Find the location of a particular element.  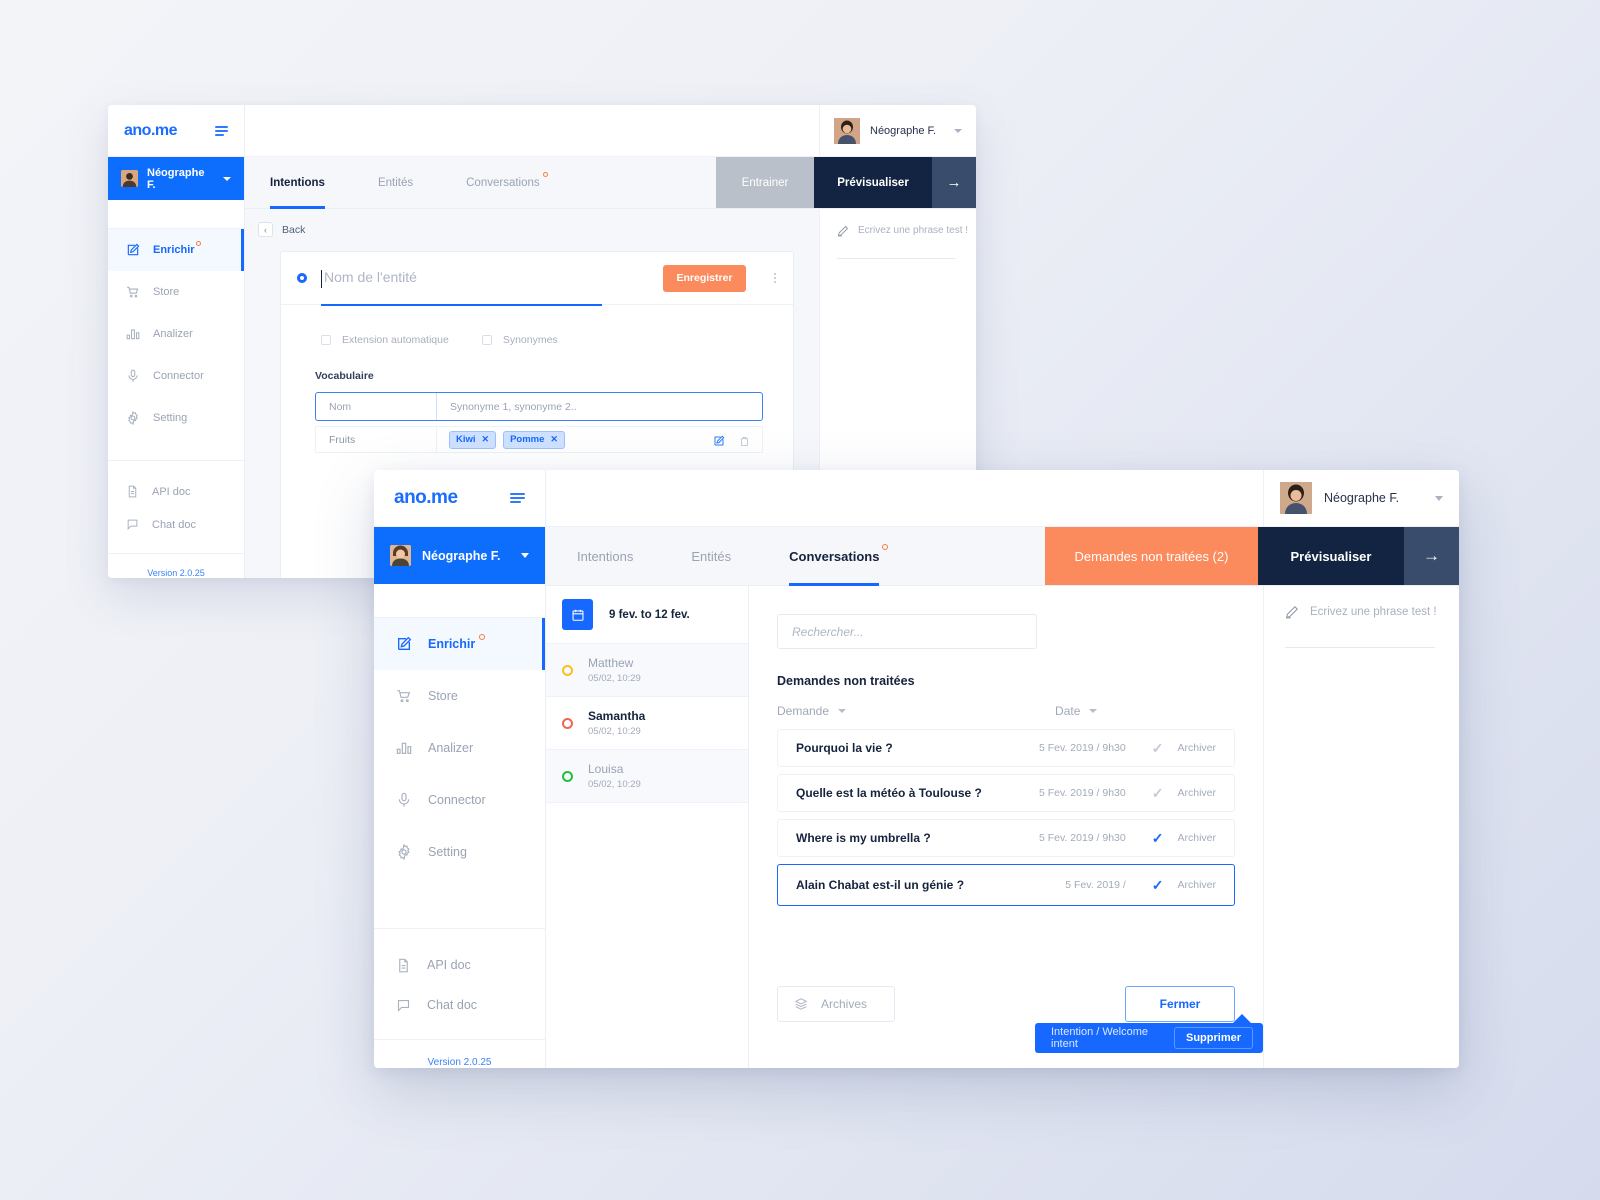

save-button: Enregistrer is located at coordinates (704, 278).